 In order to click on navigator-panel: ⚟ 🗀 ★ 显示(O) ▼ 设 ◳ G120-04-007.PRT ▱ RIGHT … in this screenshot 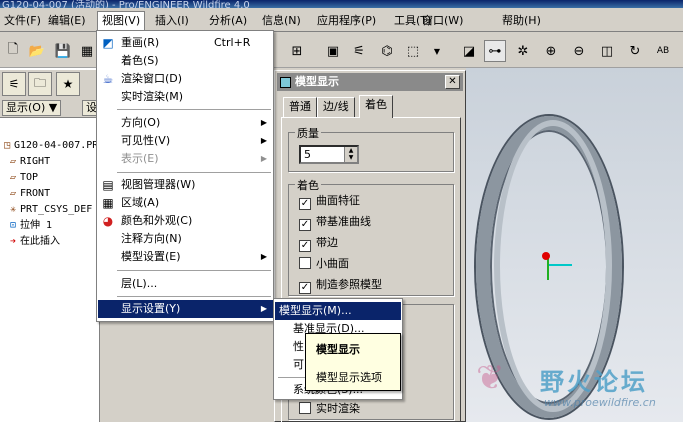, I will do `click(50, 245)`.